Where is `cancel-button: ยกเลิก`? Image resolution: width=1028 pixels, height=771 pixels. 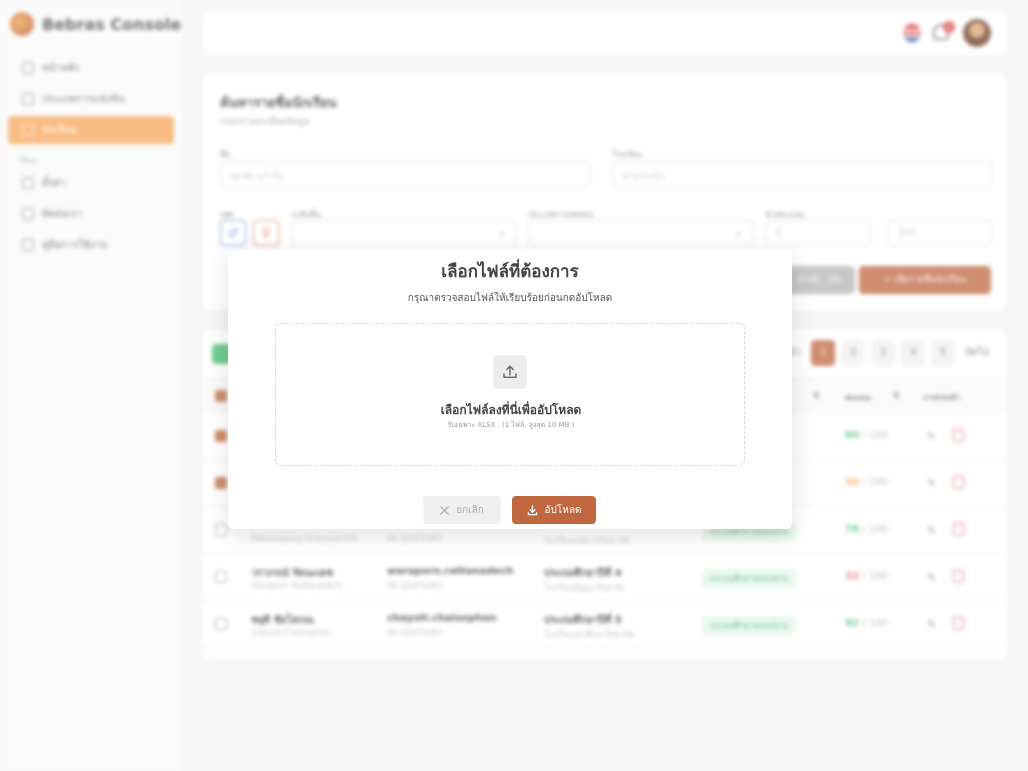 cancel-button: ยกเลิก is located at coordinates (462, 510).